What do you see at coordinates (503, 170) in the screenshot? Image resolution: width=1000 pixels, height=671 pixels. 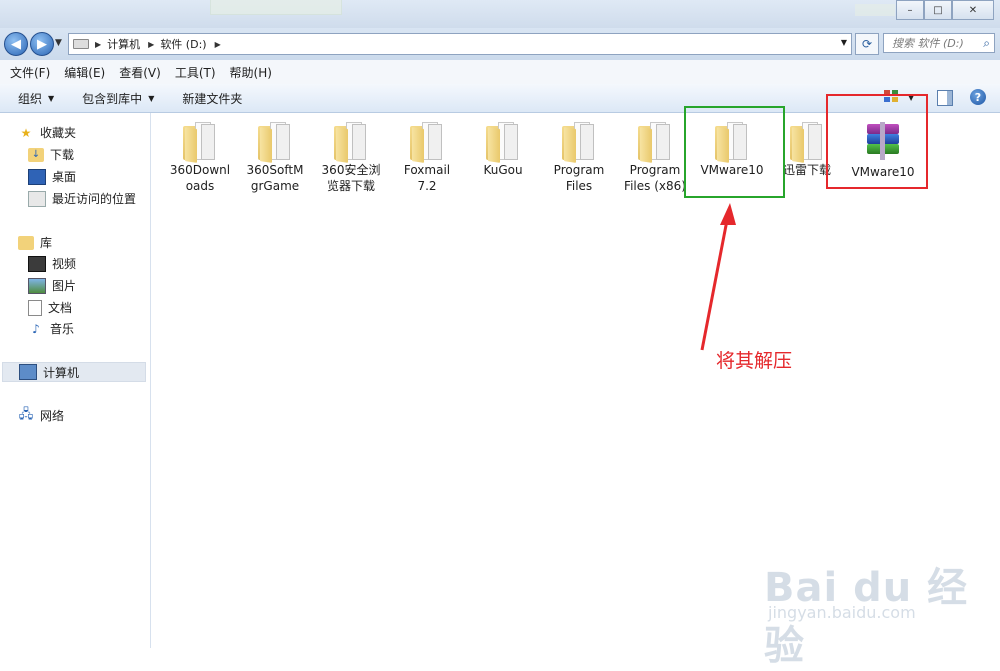 I see `file-name-label: KuGou` at bounding box center [503, 170].